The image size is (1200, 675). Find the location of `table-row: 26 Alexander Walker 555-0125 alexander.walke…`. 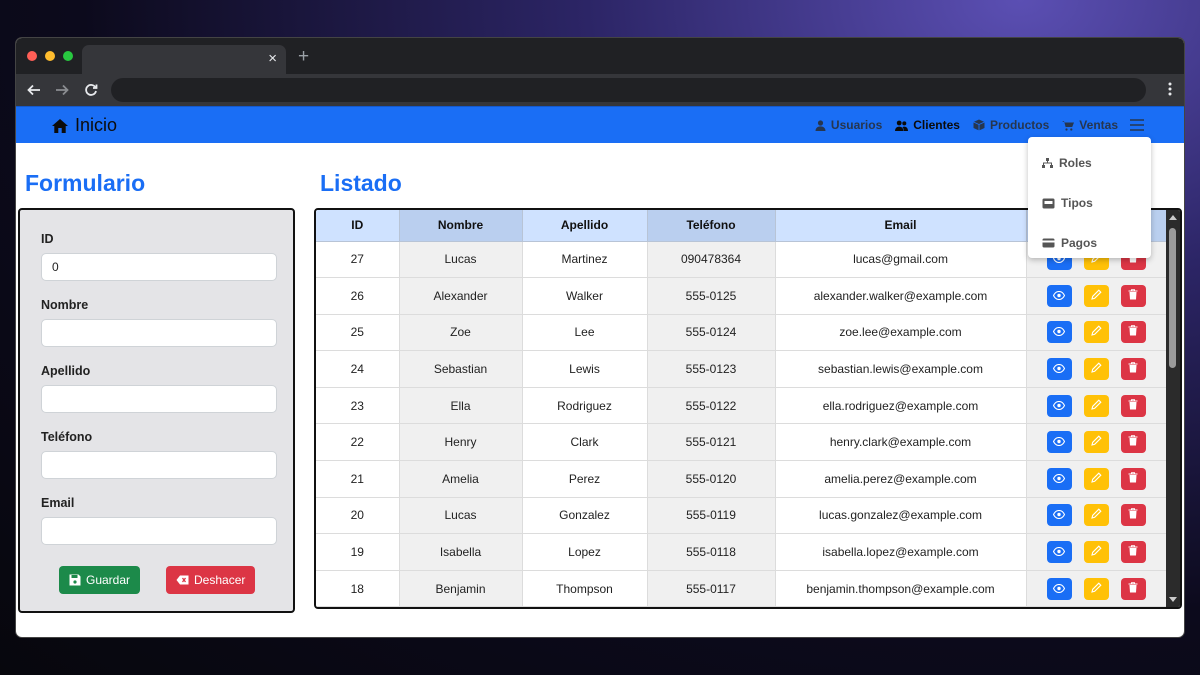

table-row: 26 Alexander Walker 555-0125 alexander.walke… is located at coordinates (741, 296).